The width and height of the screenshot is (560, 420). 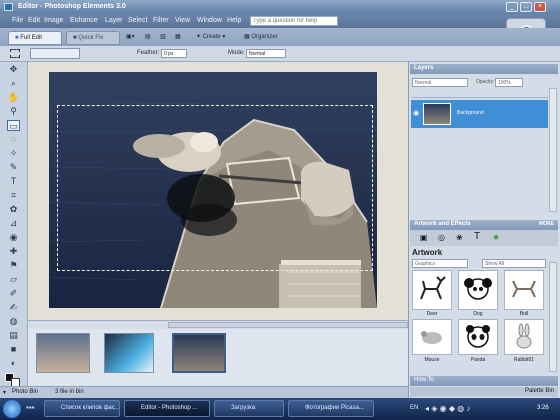 I want to click on eye-icon: ◉, so click(x=416, y=113).